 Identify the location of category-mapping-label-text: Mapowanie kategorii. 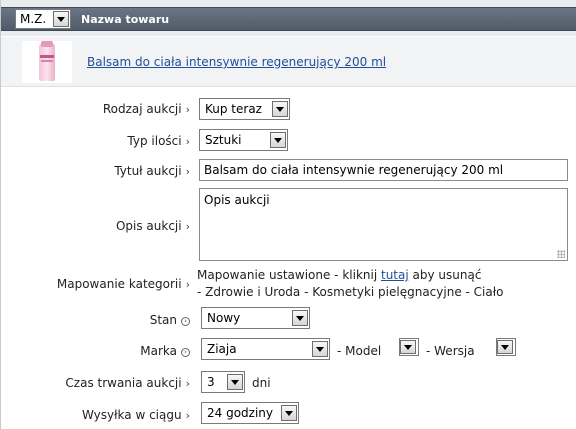
(119, 284).